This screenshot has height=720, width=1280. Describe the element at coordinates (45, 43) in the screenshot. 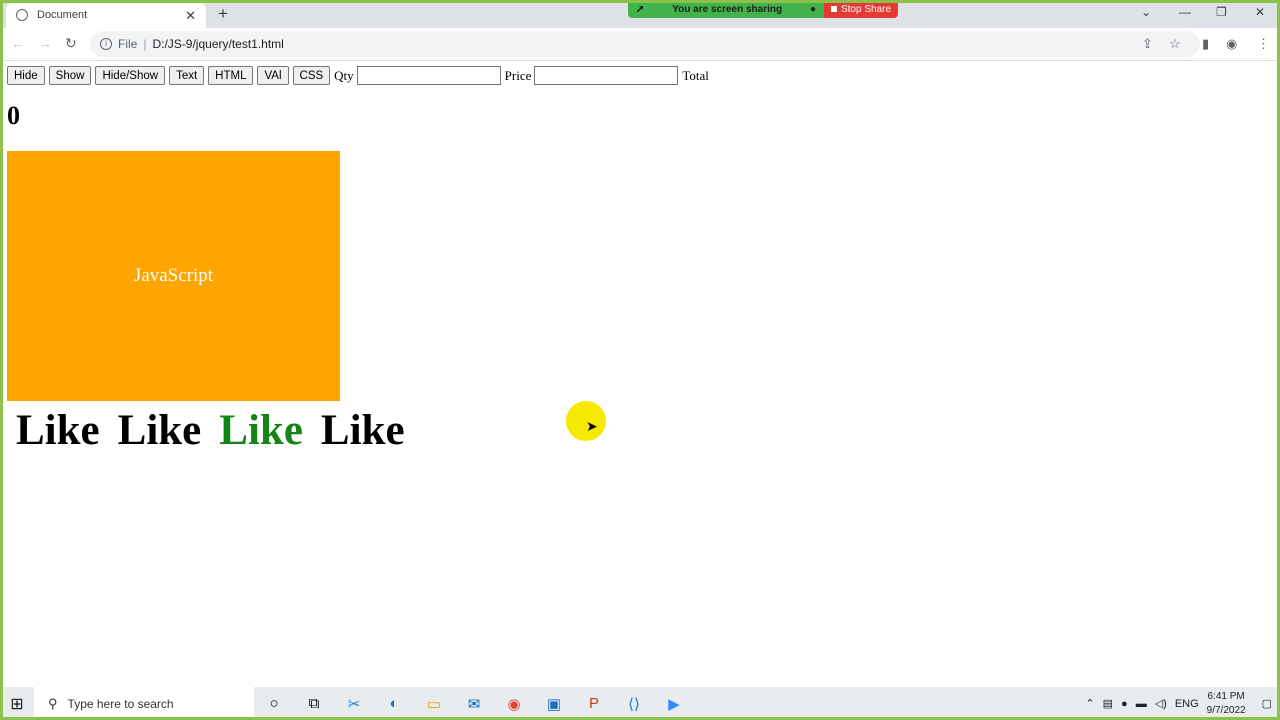

I see `forward-icon: →` at that location.